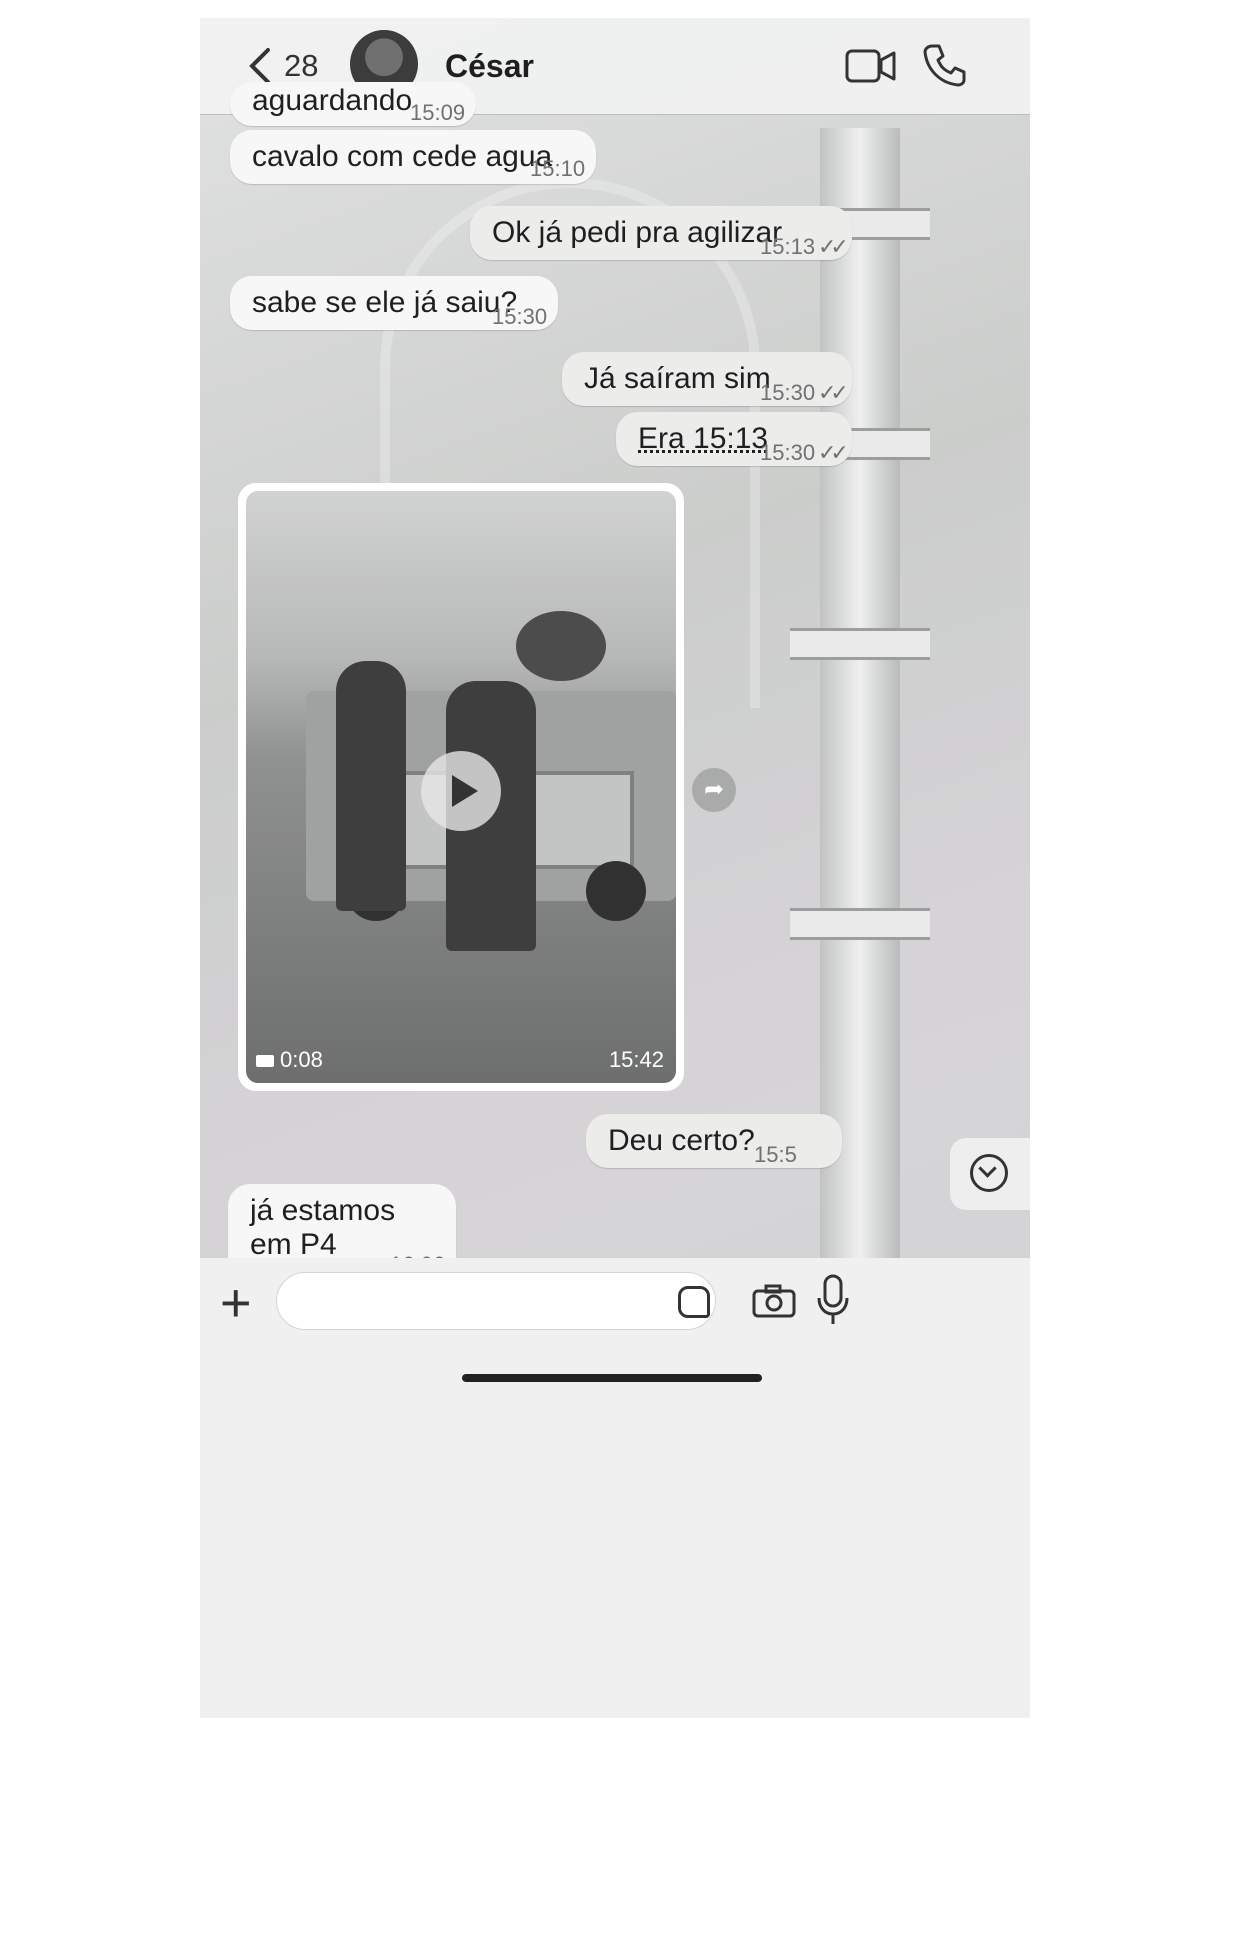 Image resolution: width=1240 pixels, height=1948 pixels. What do you see at coordinates (402, 156) in the screenshot?
I see `message-text: cavalo com cede agua` at bounding box center [402, 156].